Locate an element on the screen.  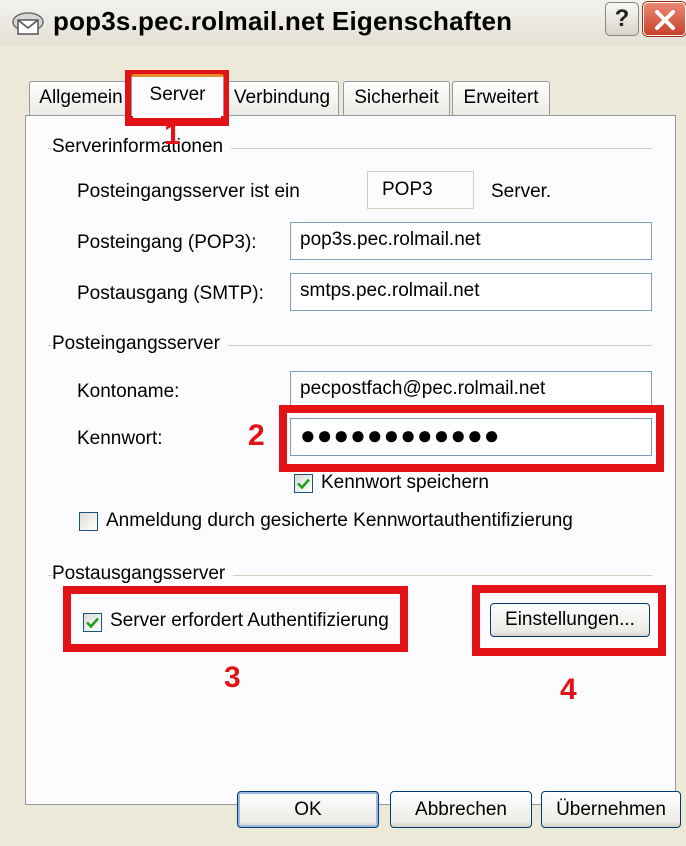
mail-account-icon is located at coordinates (28, 24).